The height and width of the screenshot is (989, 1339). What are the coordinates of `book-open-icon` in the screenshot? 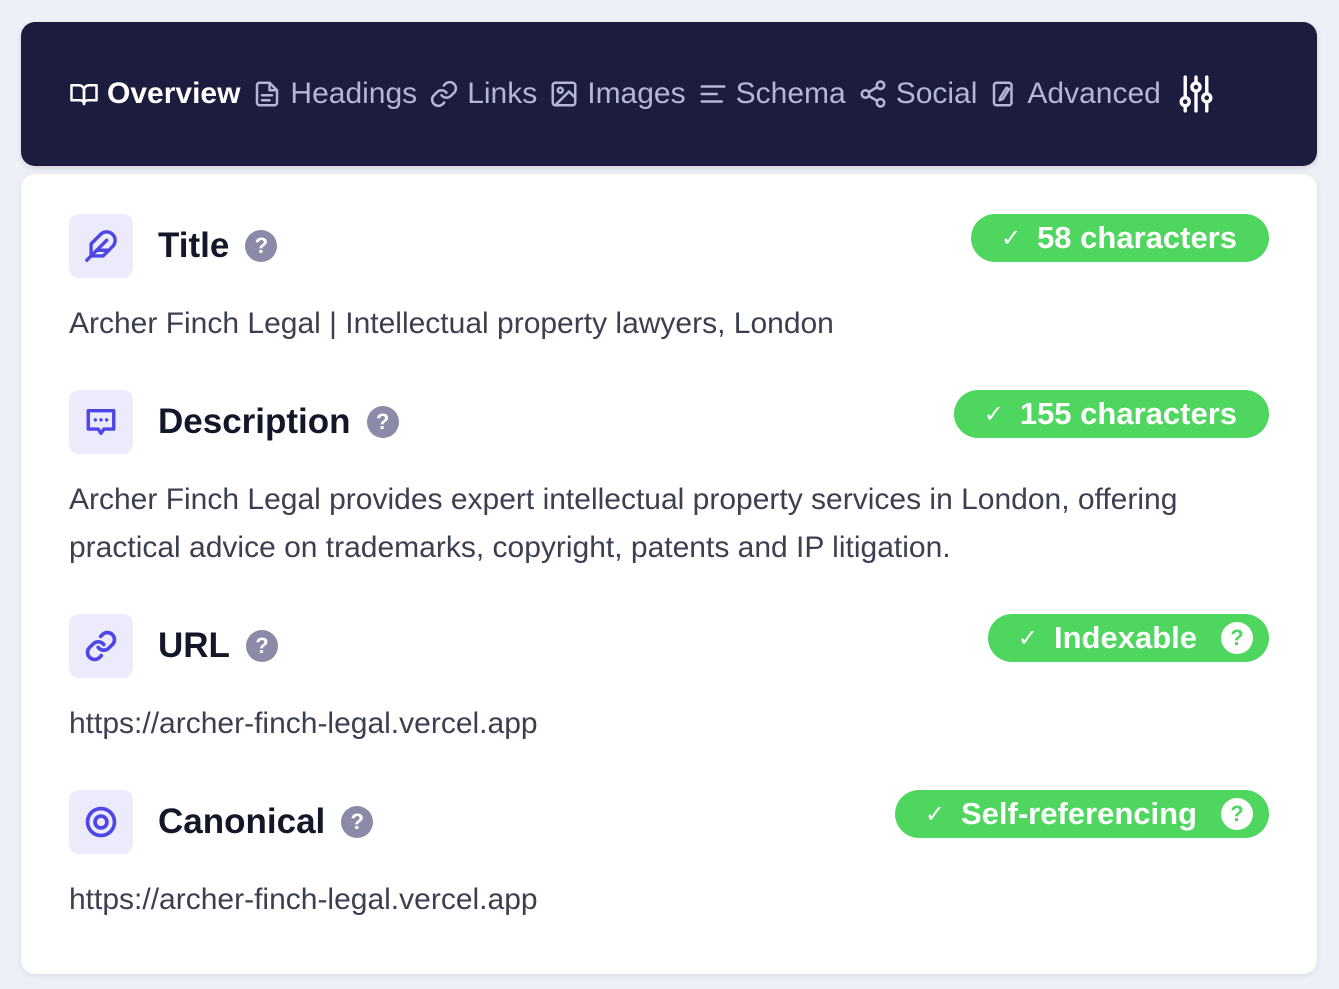 It's located at (84, 95).